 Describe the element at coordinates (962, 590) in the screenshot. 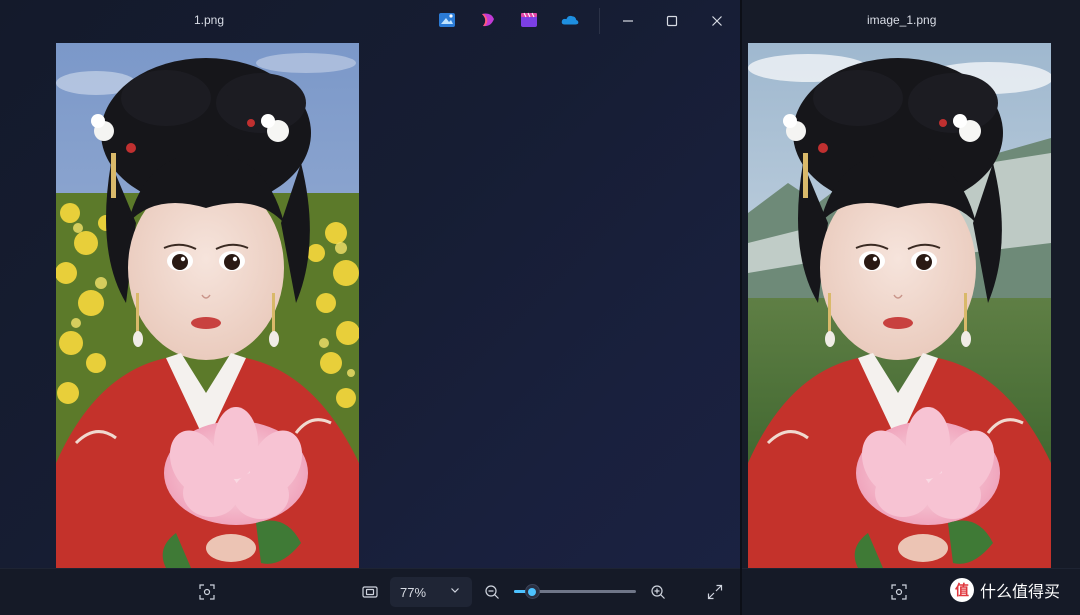

I see `watermark-badge: 值` at that location.